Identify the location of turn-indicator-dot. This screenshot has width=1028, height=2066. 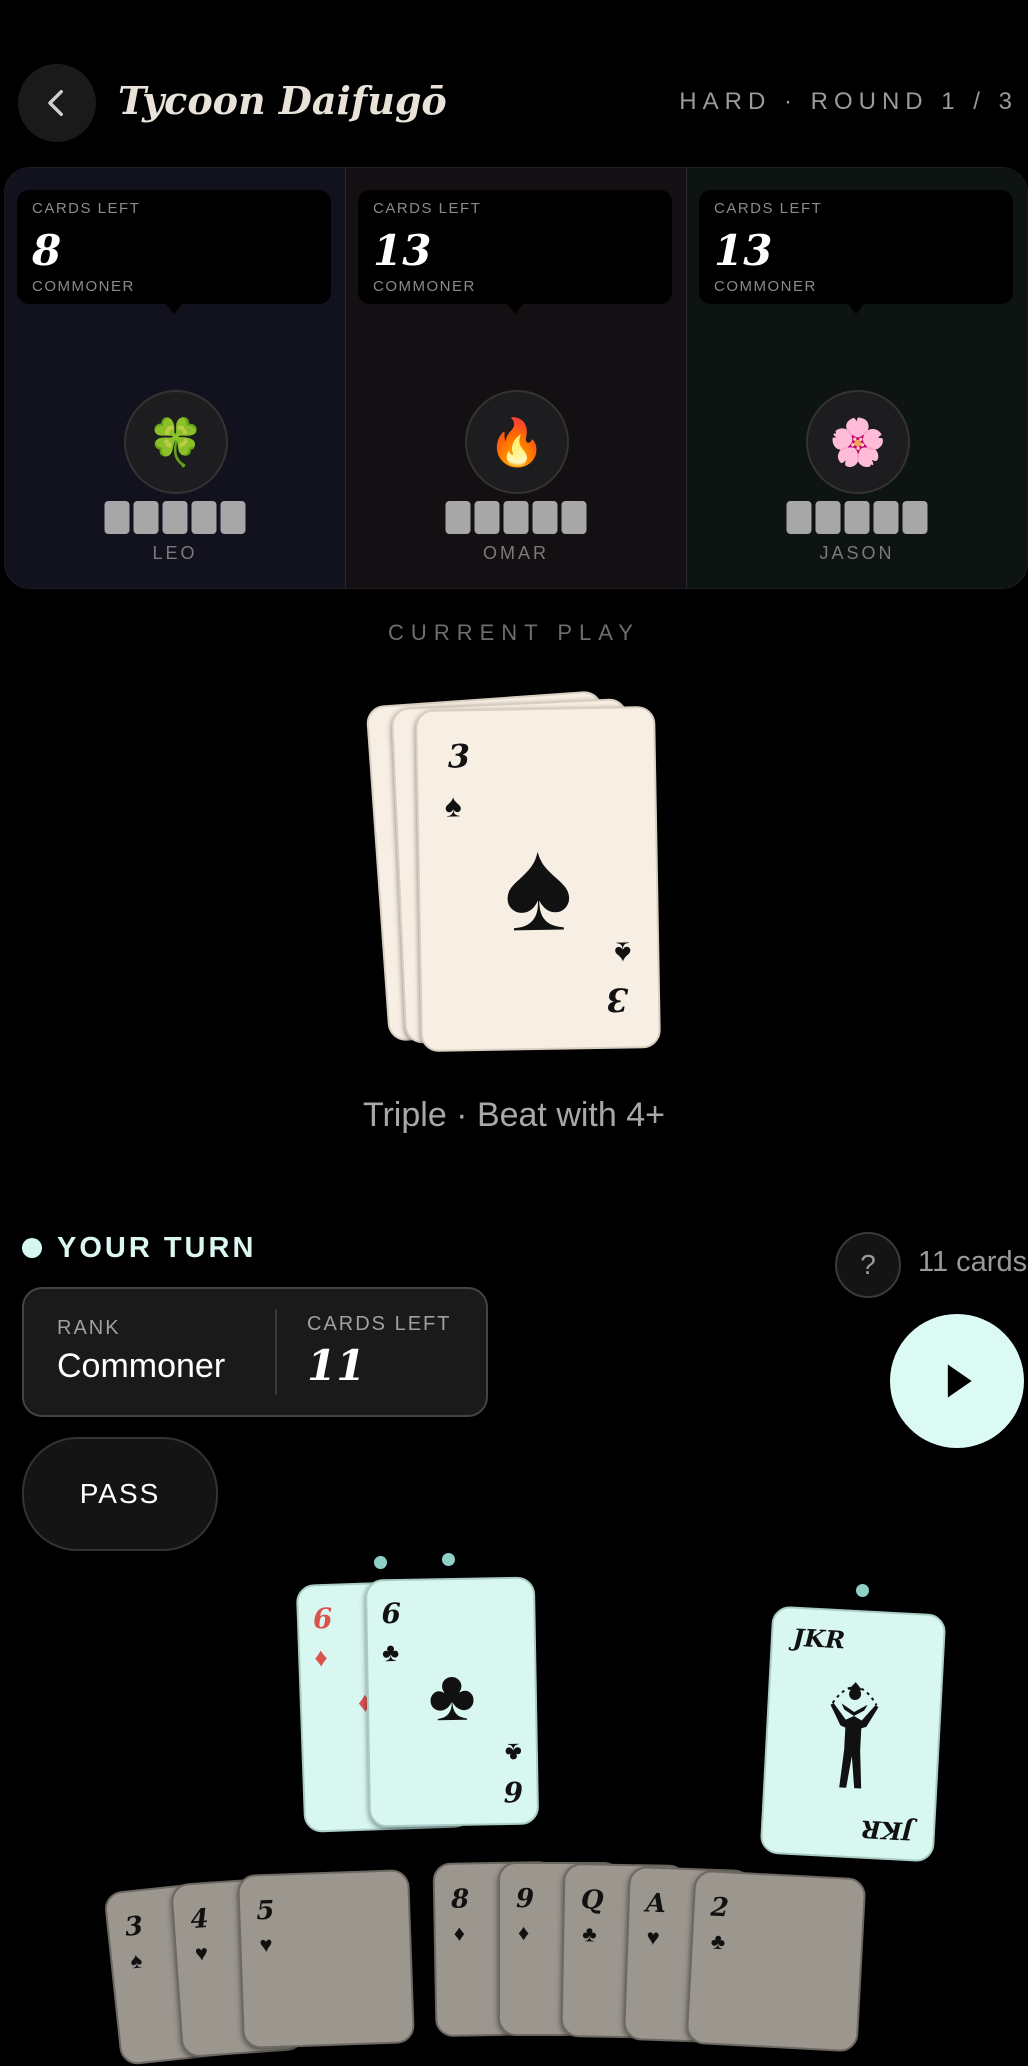
(32, 1248).